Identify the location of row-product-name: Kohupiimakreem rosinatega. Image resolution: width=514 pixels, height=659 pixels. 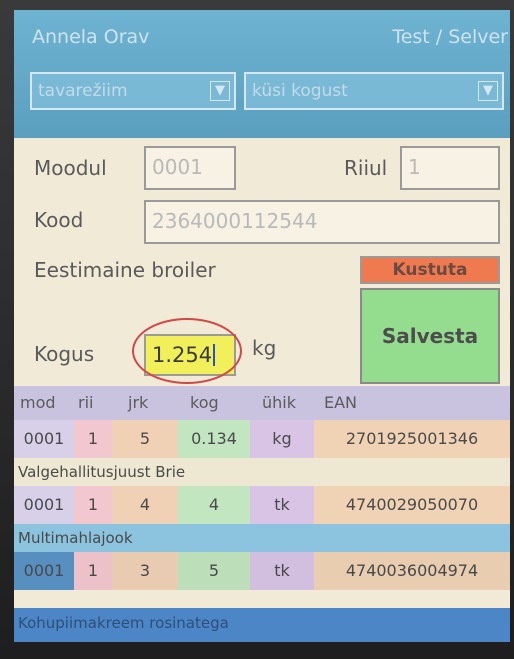
(123, 623).